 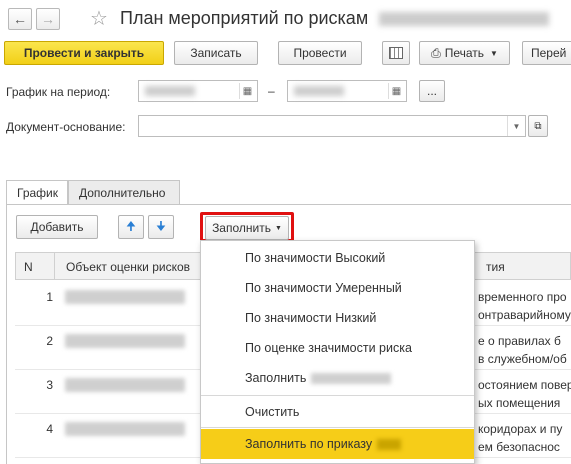 What do you see at coordinates (335, 18) in the screenshot?
I see `page-title: План мероприятий по рискам` at bounding box center [335, 18].